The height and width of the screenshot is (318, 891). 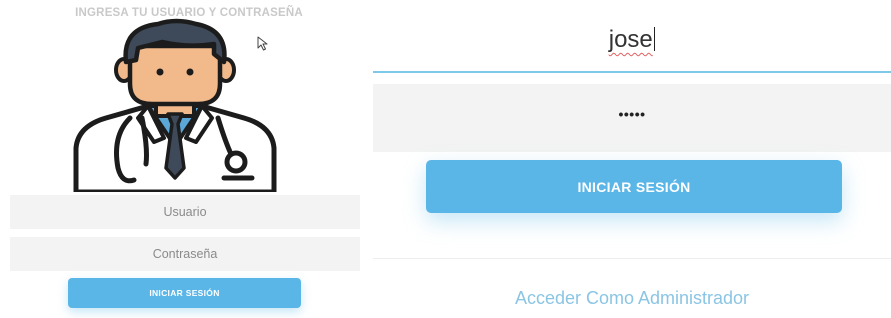 I want to click on password-field-filled: •••••, so click(x=632, y=118).